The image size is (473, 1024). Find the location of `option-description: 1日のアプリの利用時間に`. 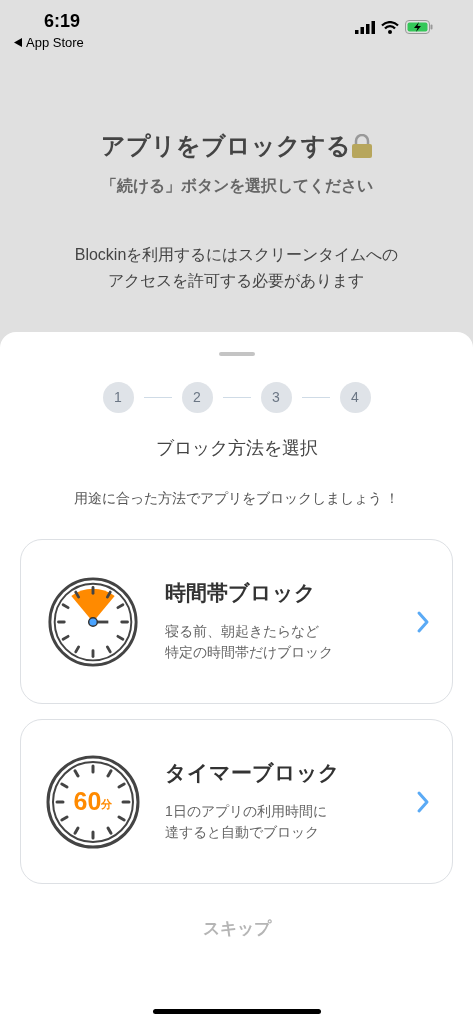

option-description: 1日のアプリの利用時間に is located at coordinates (246, 811).